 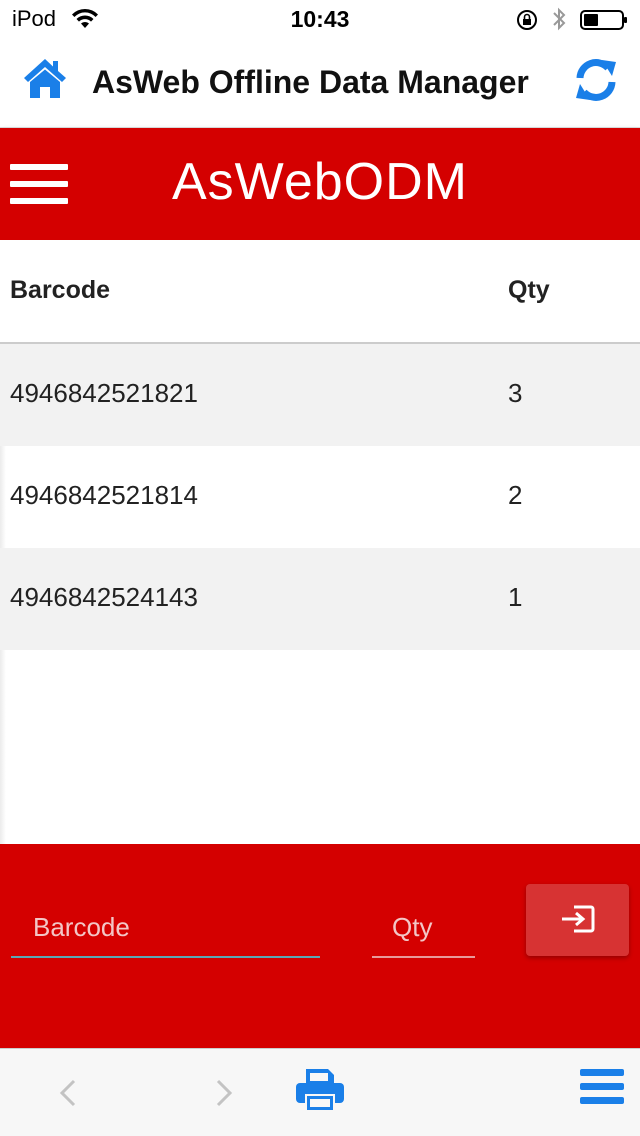 What do you see at coordinates (423, 928) in the screenshot?
I see `qty-input` at bounding box center [423, 928].